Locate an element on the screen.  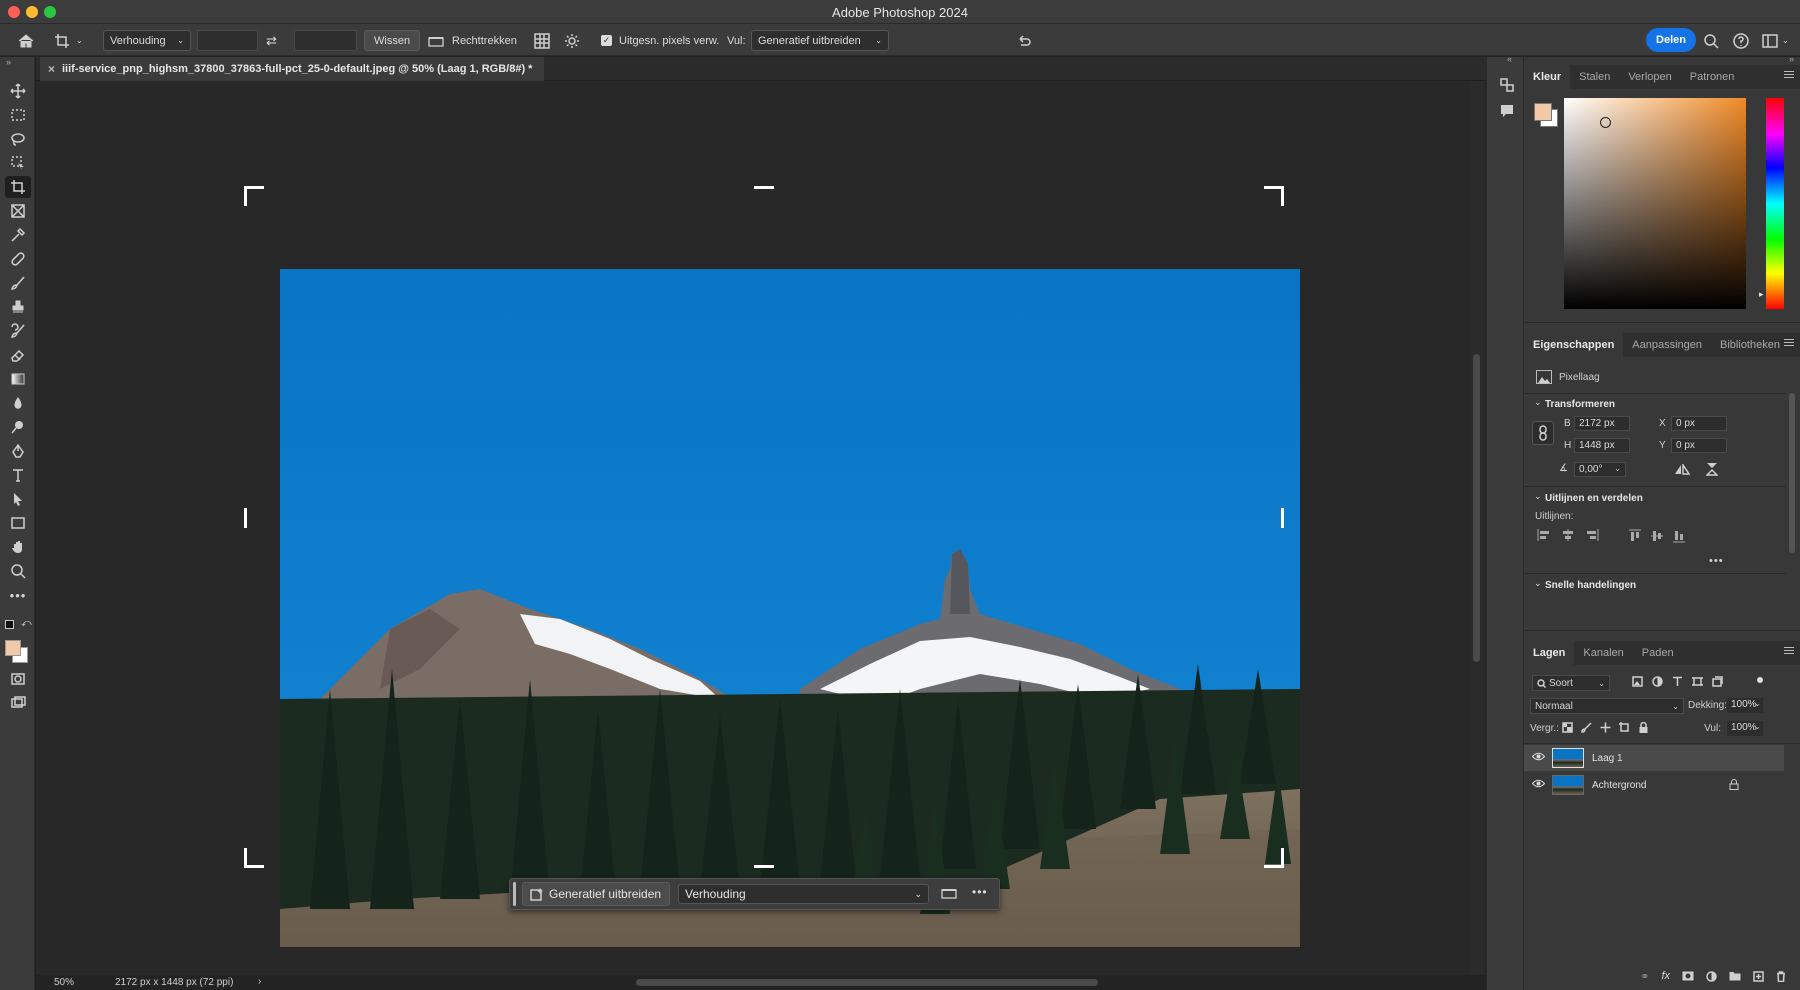
color-panel-menu-icon is located at coordinates (1789, 76).